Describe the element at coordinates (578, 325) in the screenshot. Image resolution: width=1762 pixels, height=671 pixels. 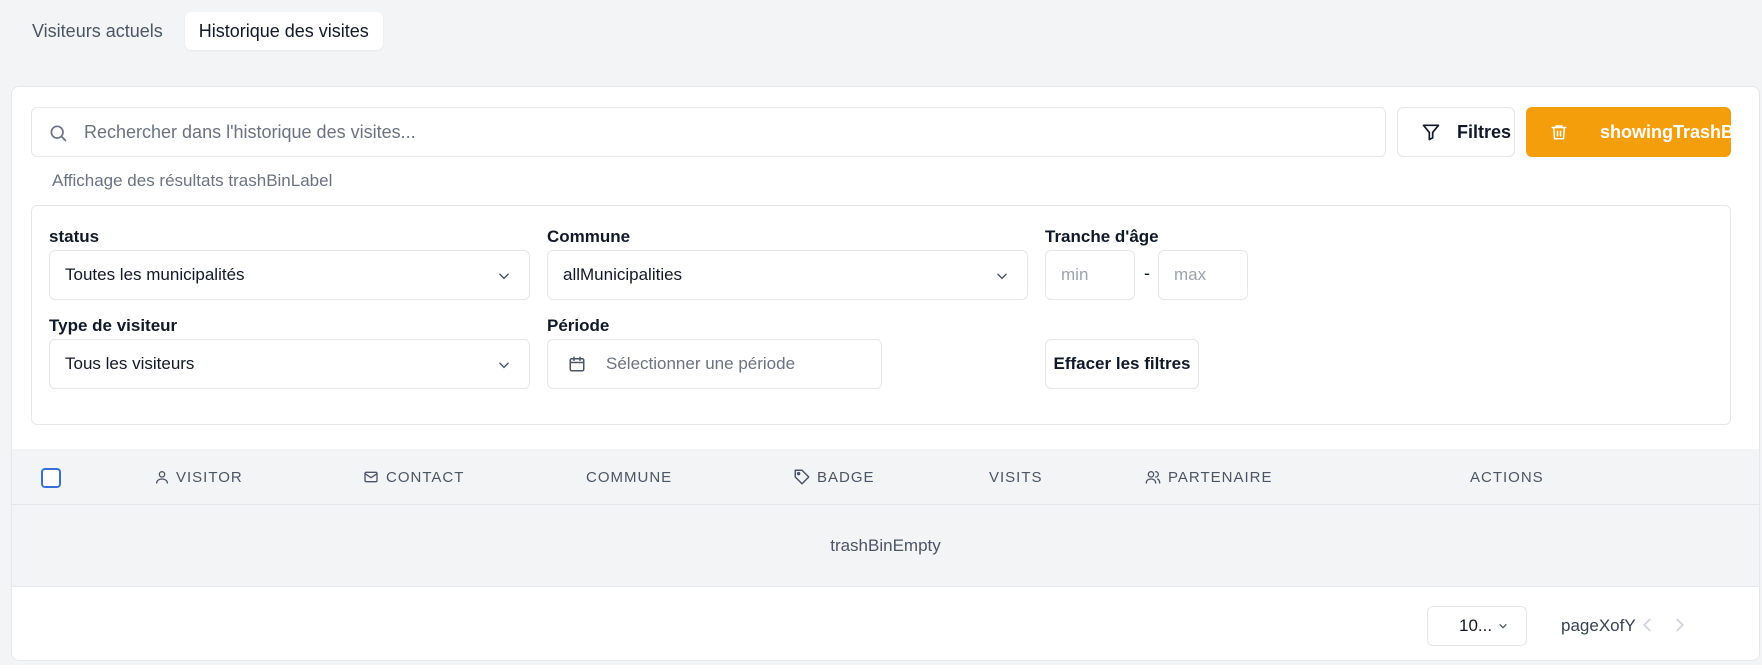
I see `period-label: Période` at that location.